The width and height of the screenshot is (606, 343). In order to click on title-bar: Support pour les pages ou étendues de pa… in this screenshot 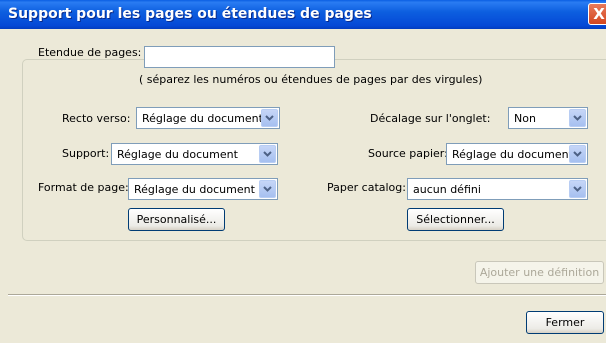, I will do `click(303, 14)`.